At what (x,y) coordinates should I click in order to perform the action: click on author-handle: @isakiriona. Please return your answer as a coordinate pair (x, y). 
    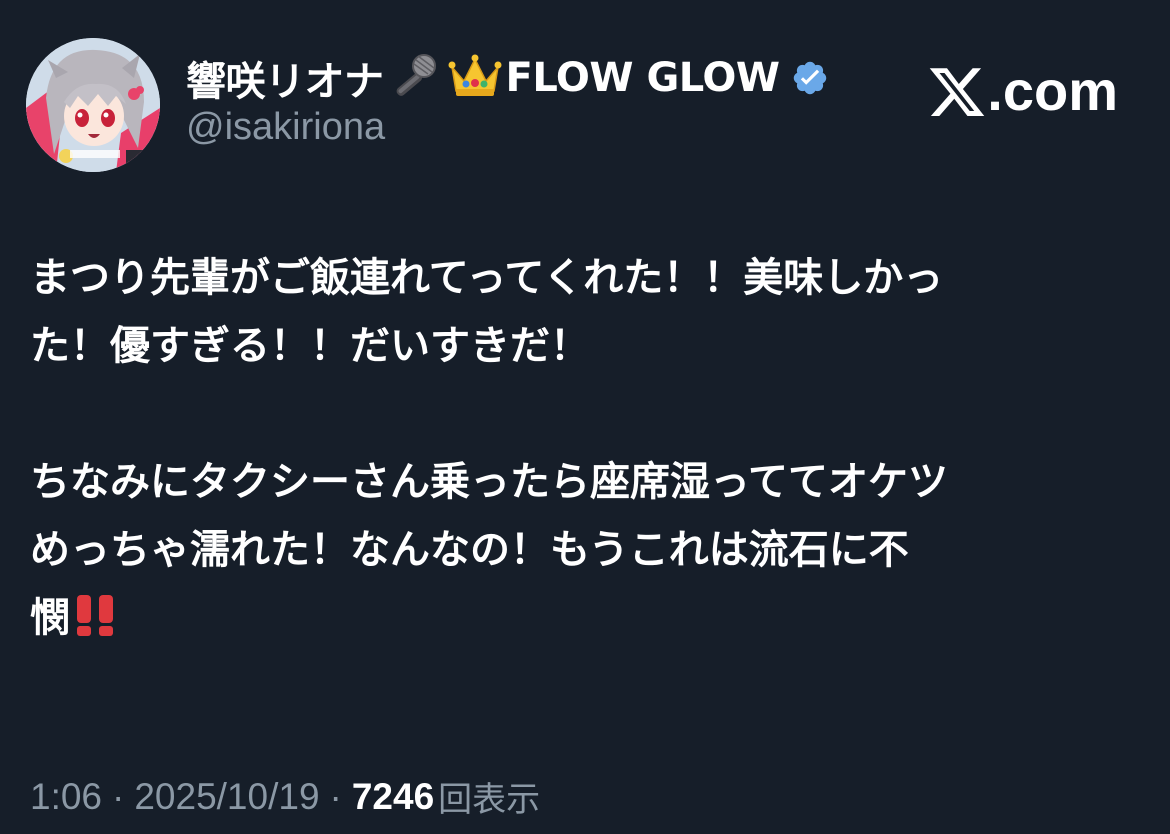
    Looking at the image, I should click on (285, 127).